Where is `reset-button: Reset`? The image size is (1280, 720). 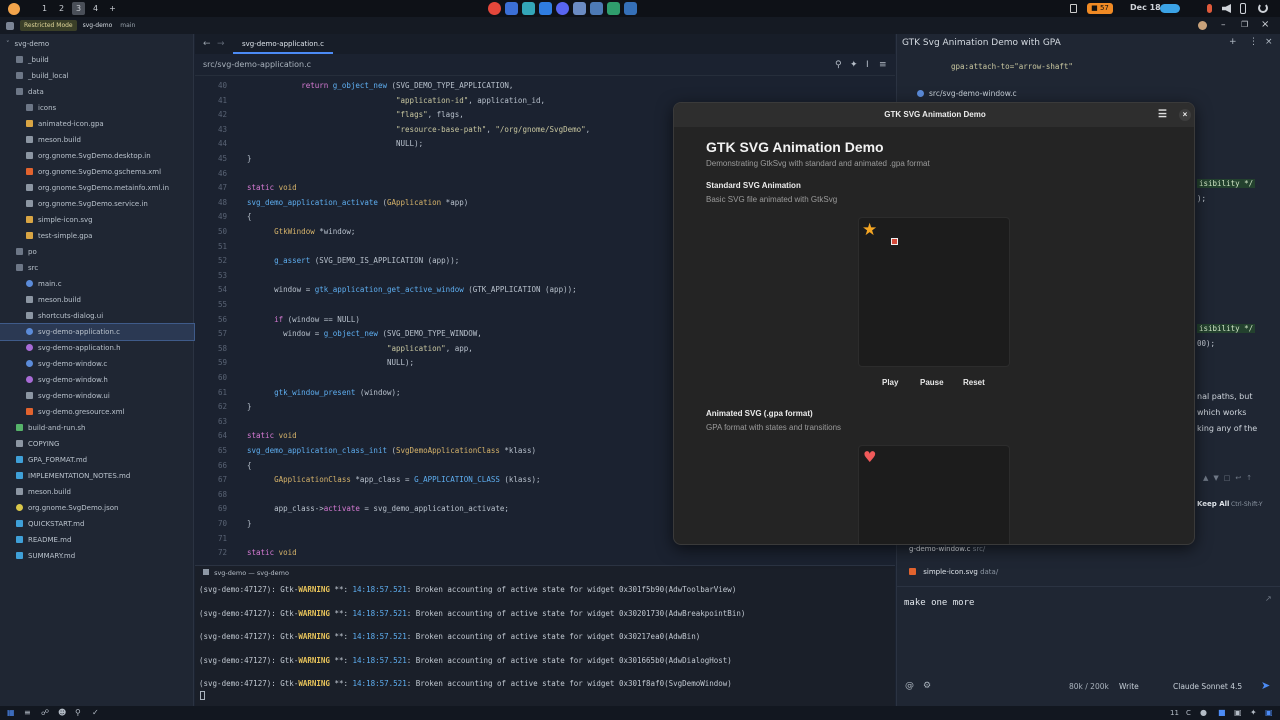
reset-button: Reset is located at coordinates (974, 383).